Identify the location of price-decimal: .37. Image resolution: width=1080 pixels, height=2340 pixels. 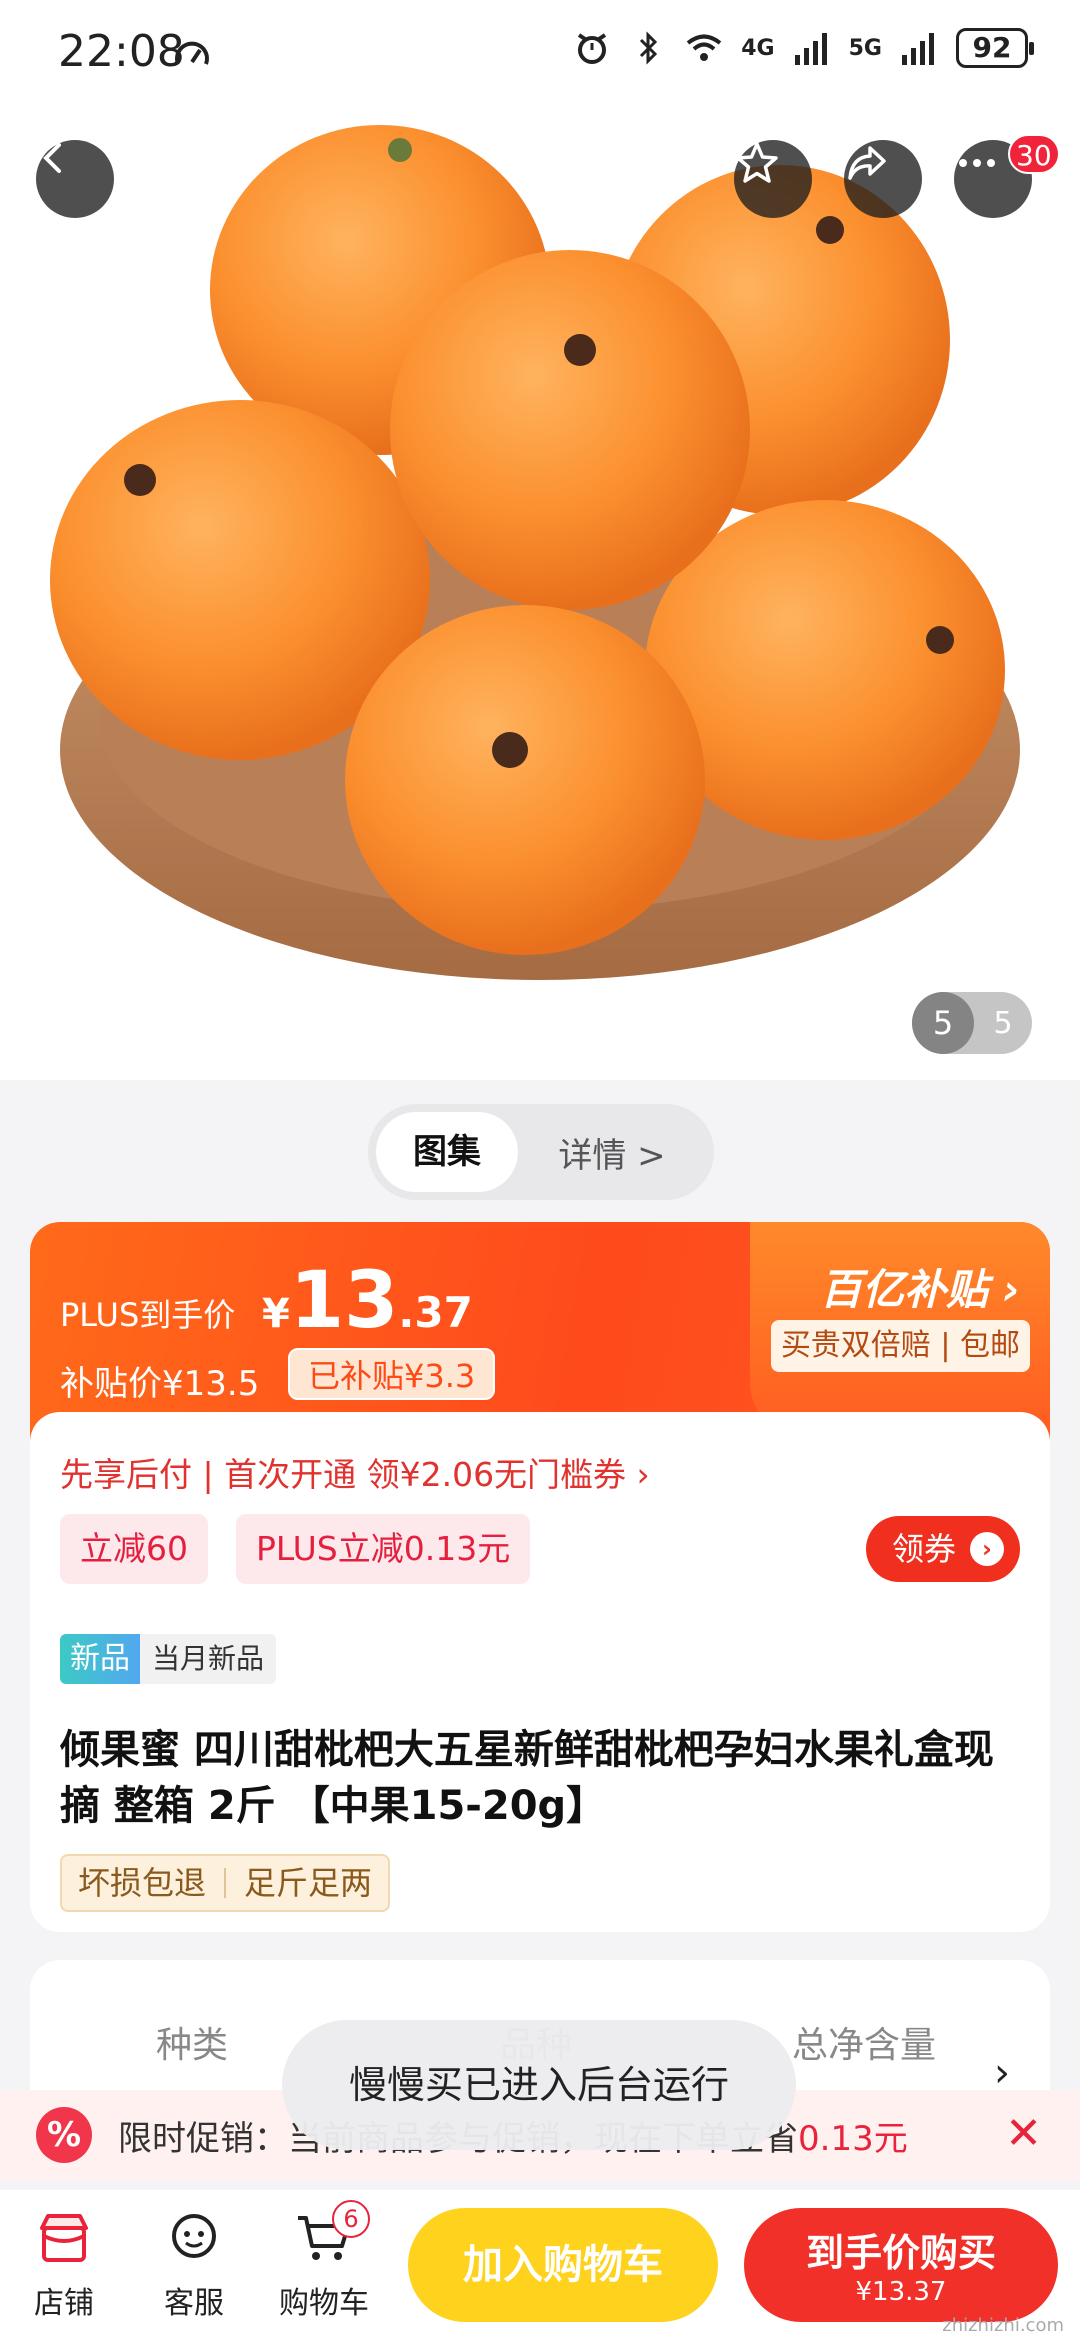
(435, 1312).